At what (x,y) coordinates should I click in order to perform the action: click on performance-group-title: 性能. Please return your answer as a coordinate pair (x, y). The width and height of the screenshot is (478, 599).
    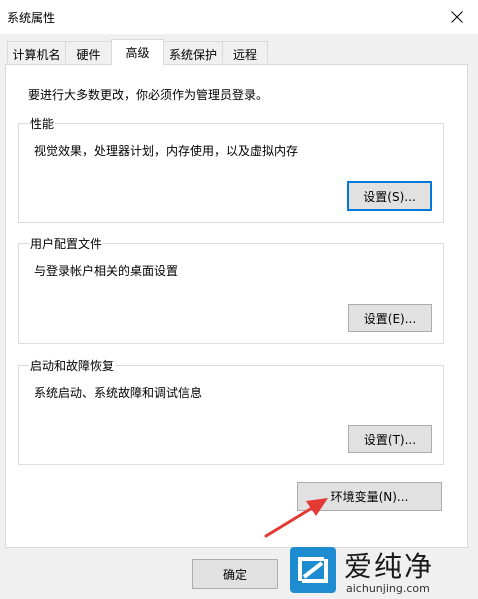
    Looking at the image, I should click on (42, 123).